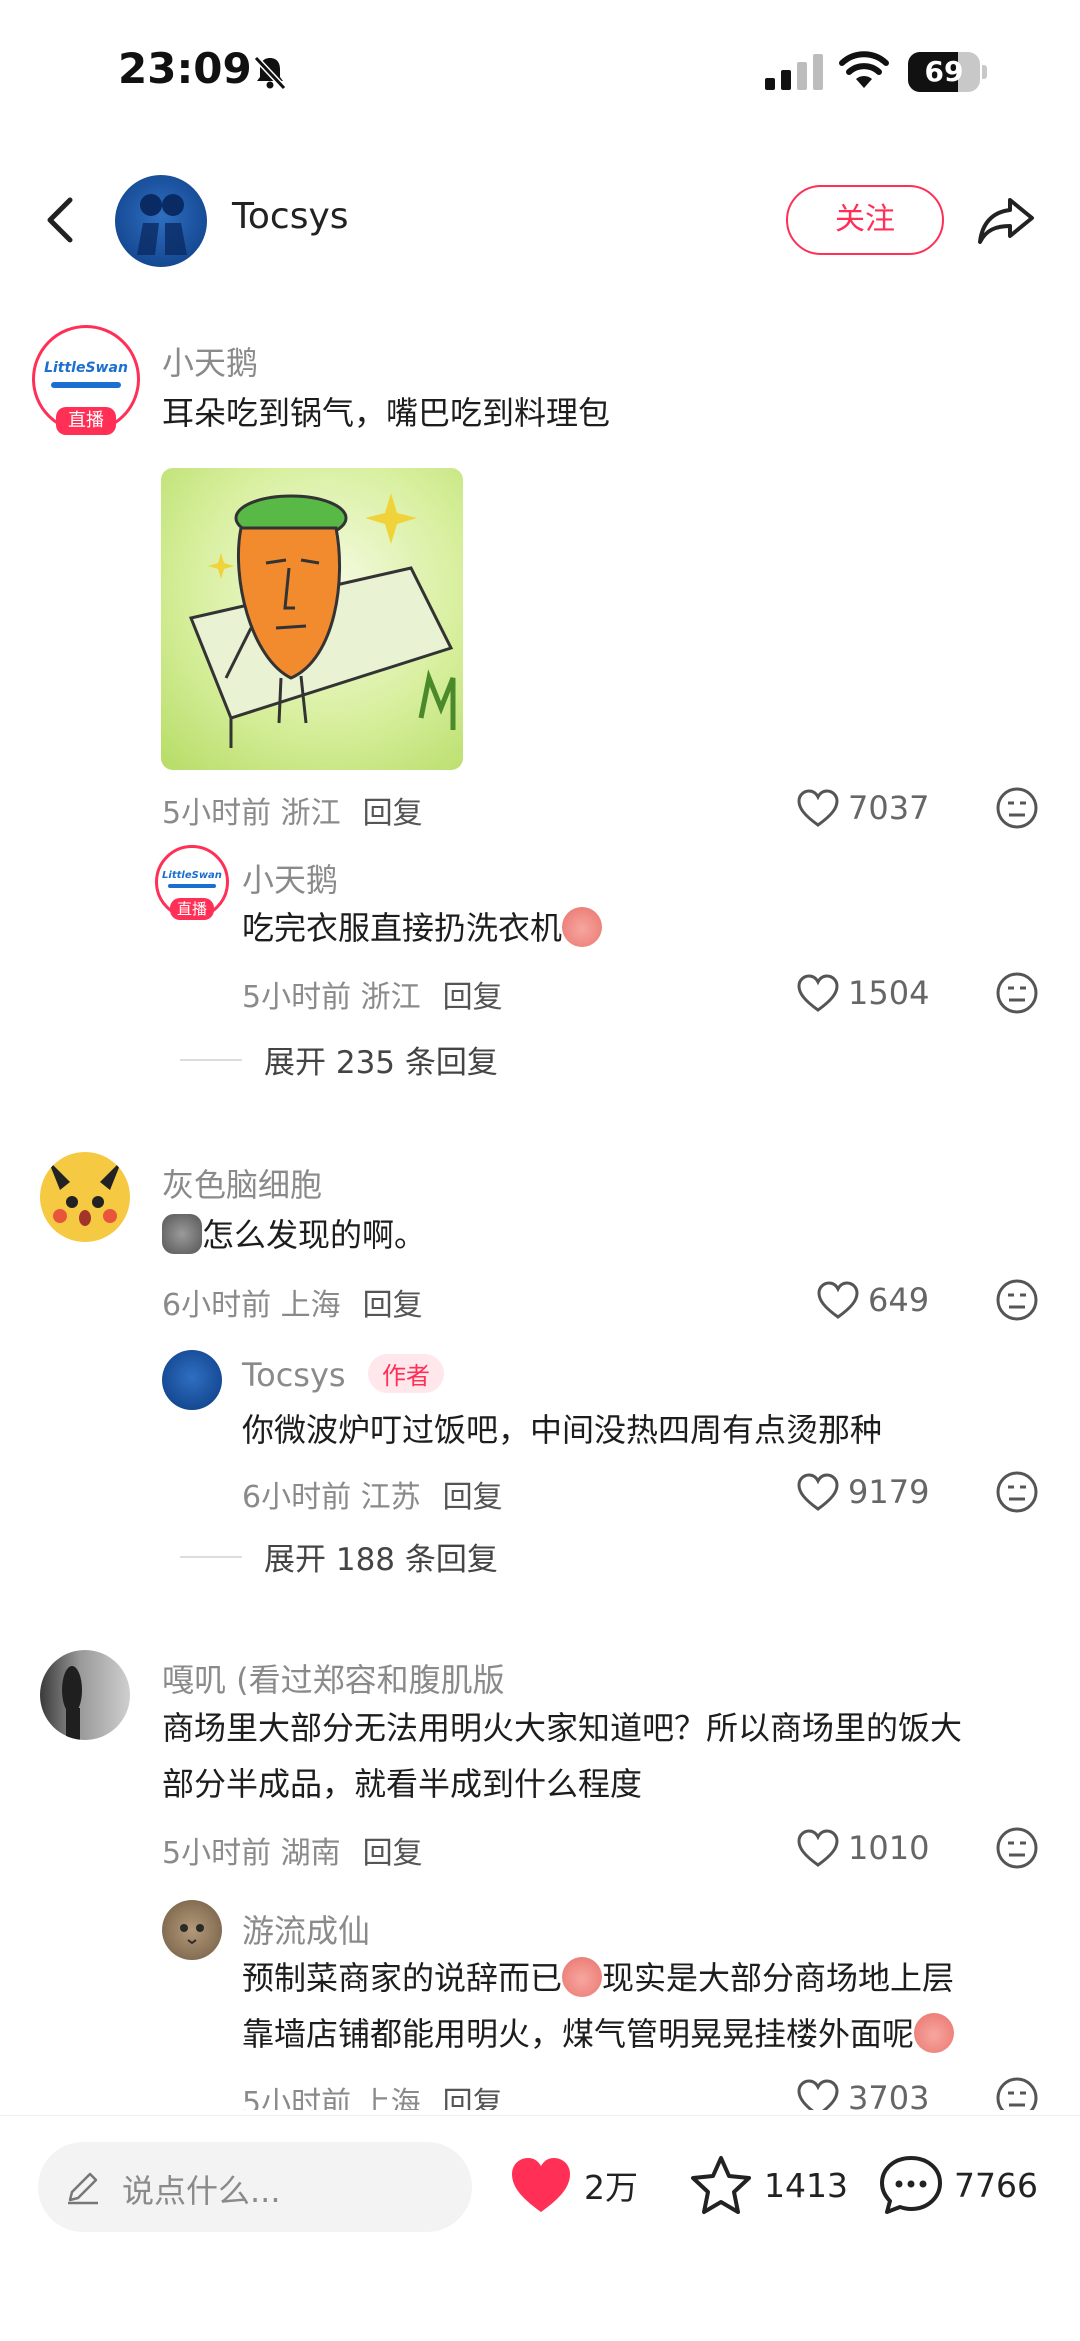 This screenshot has height=2341, width=1080. What do you see at coordinates (864, 69) in the screenshot?
I see `wifi-icon` at bounding box center [864, 69].